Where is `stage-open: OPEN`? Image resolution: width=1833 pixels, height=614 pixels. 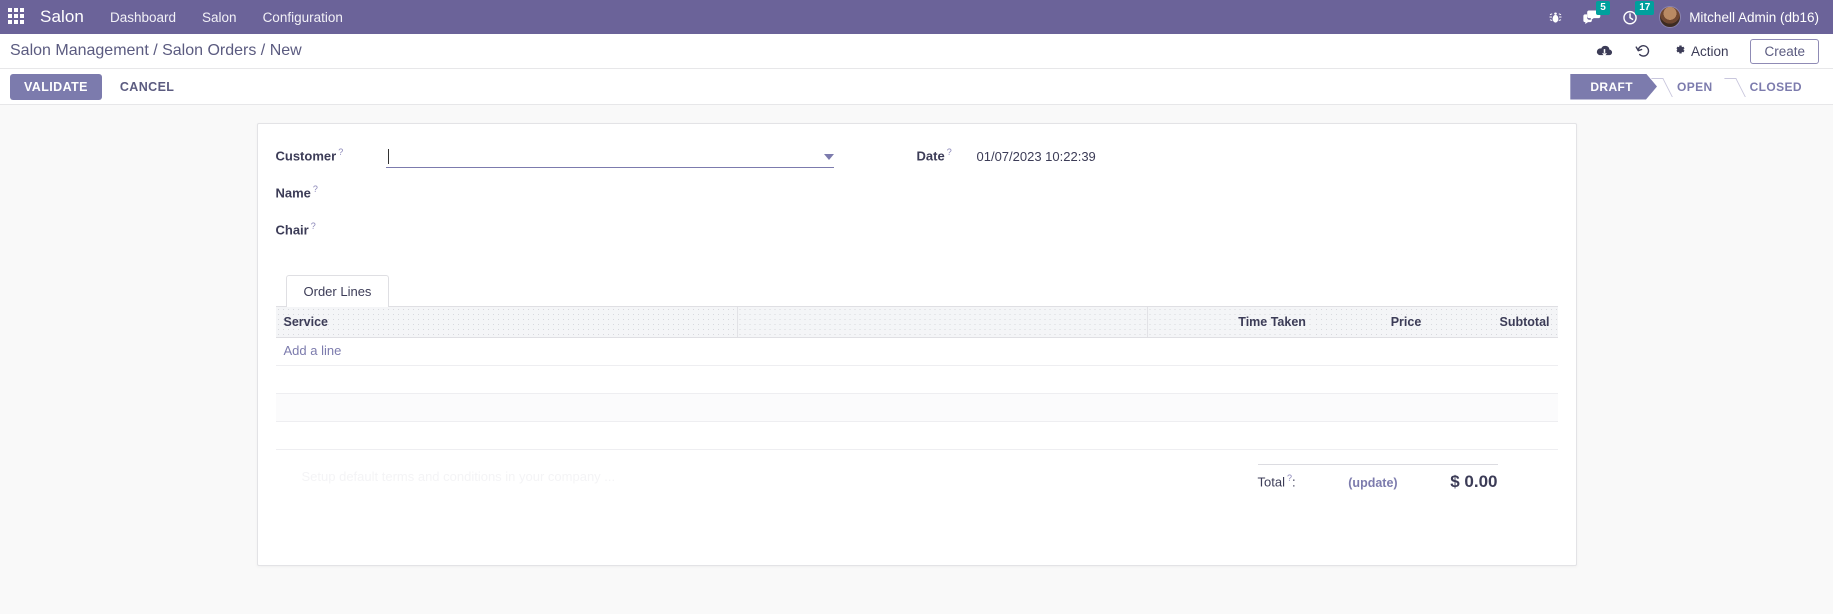 stage-open: OPEN is located at coordinates (1693, 87).